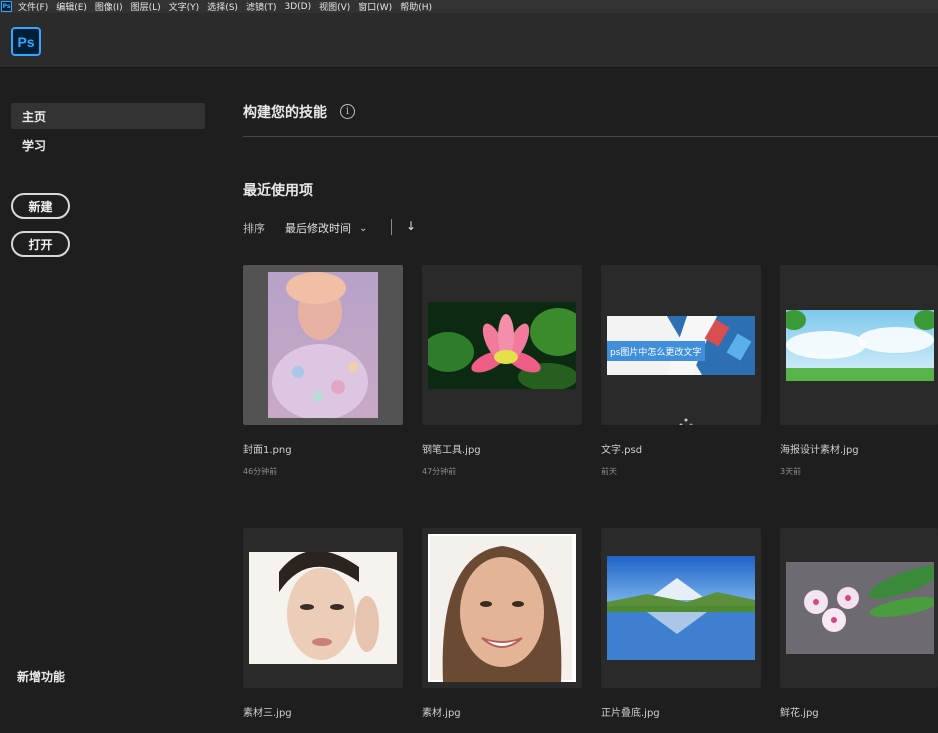  Describe the element at coordinates (278, 191) in the screenshot. I see `recent-section-title: 最近使用项` at that location.